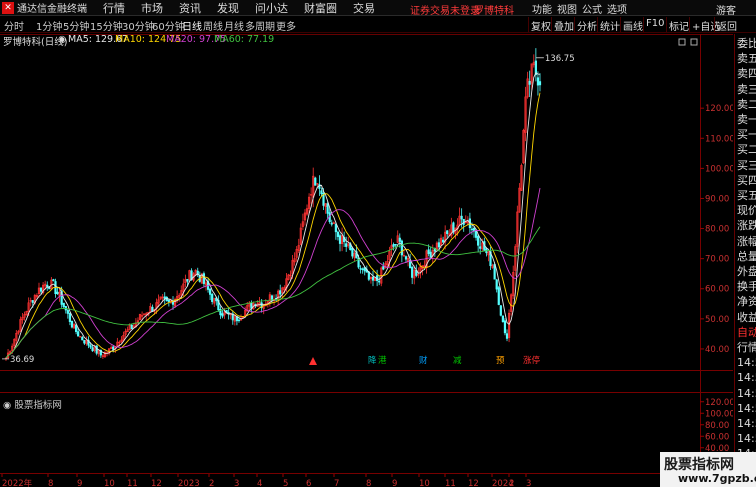 The image size is (756, 487). I want to click on menu-discover: 发现, so click(228, 8).